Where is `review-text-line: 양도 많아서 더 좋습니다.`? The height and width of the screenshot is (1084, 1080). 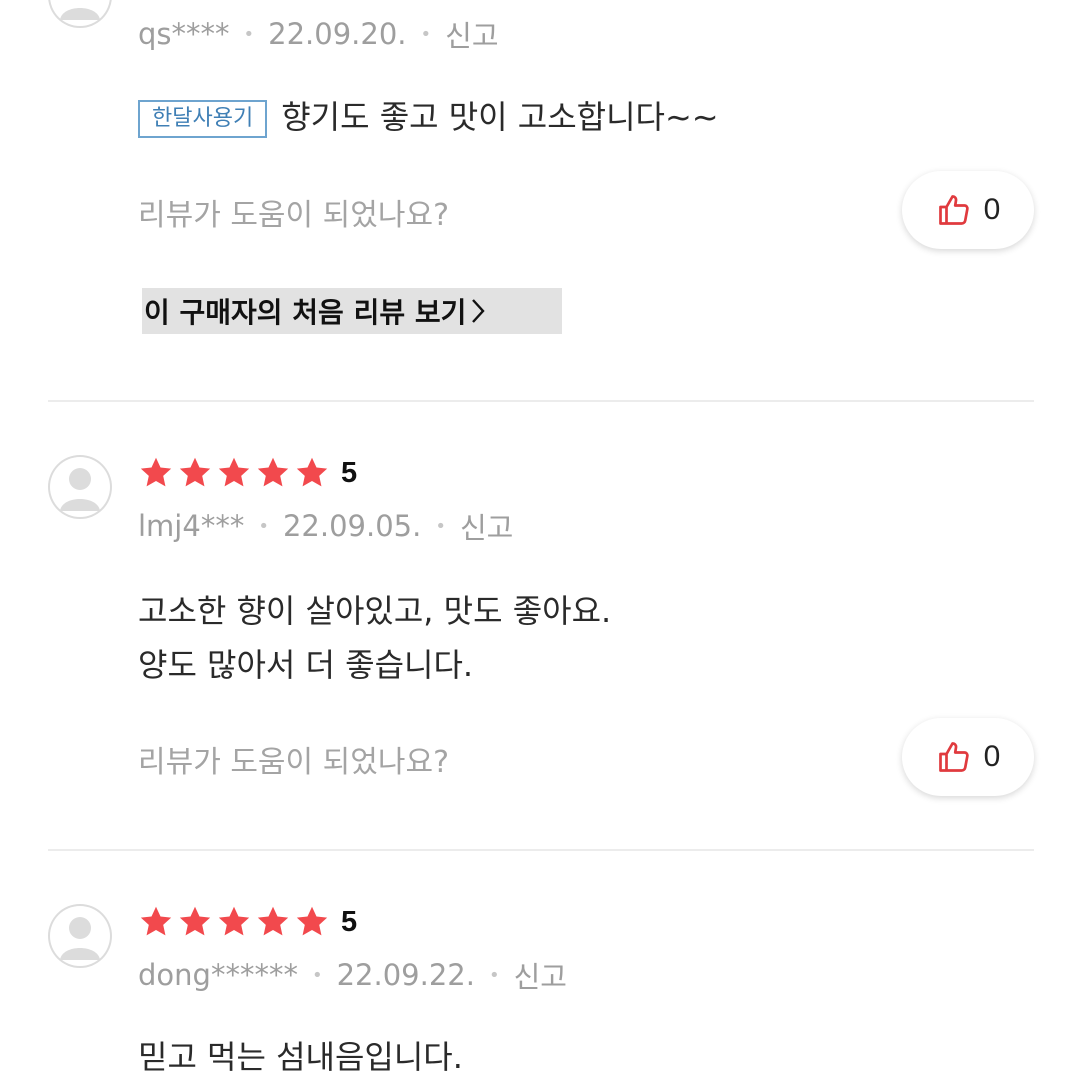 review-text-line: 양도 많아서 더 좋습니다. is located at coordinates (306, 665).